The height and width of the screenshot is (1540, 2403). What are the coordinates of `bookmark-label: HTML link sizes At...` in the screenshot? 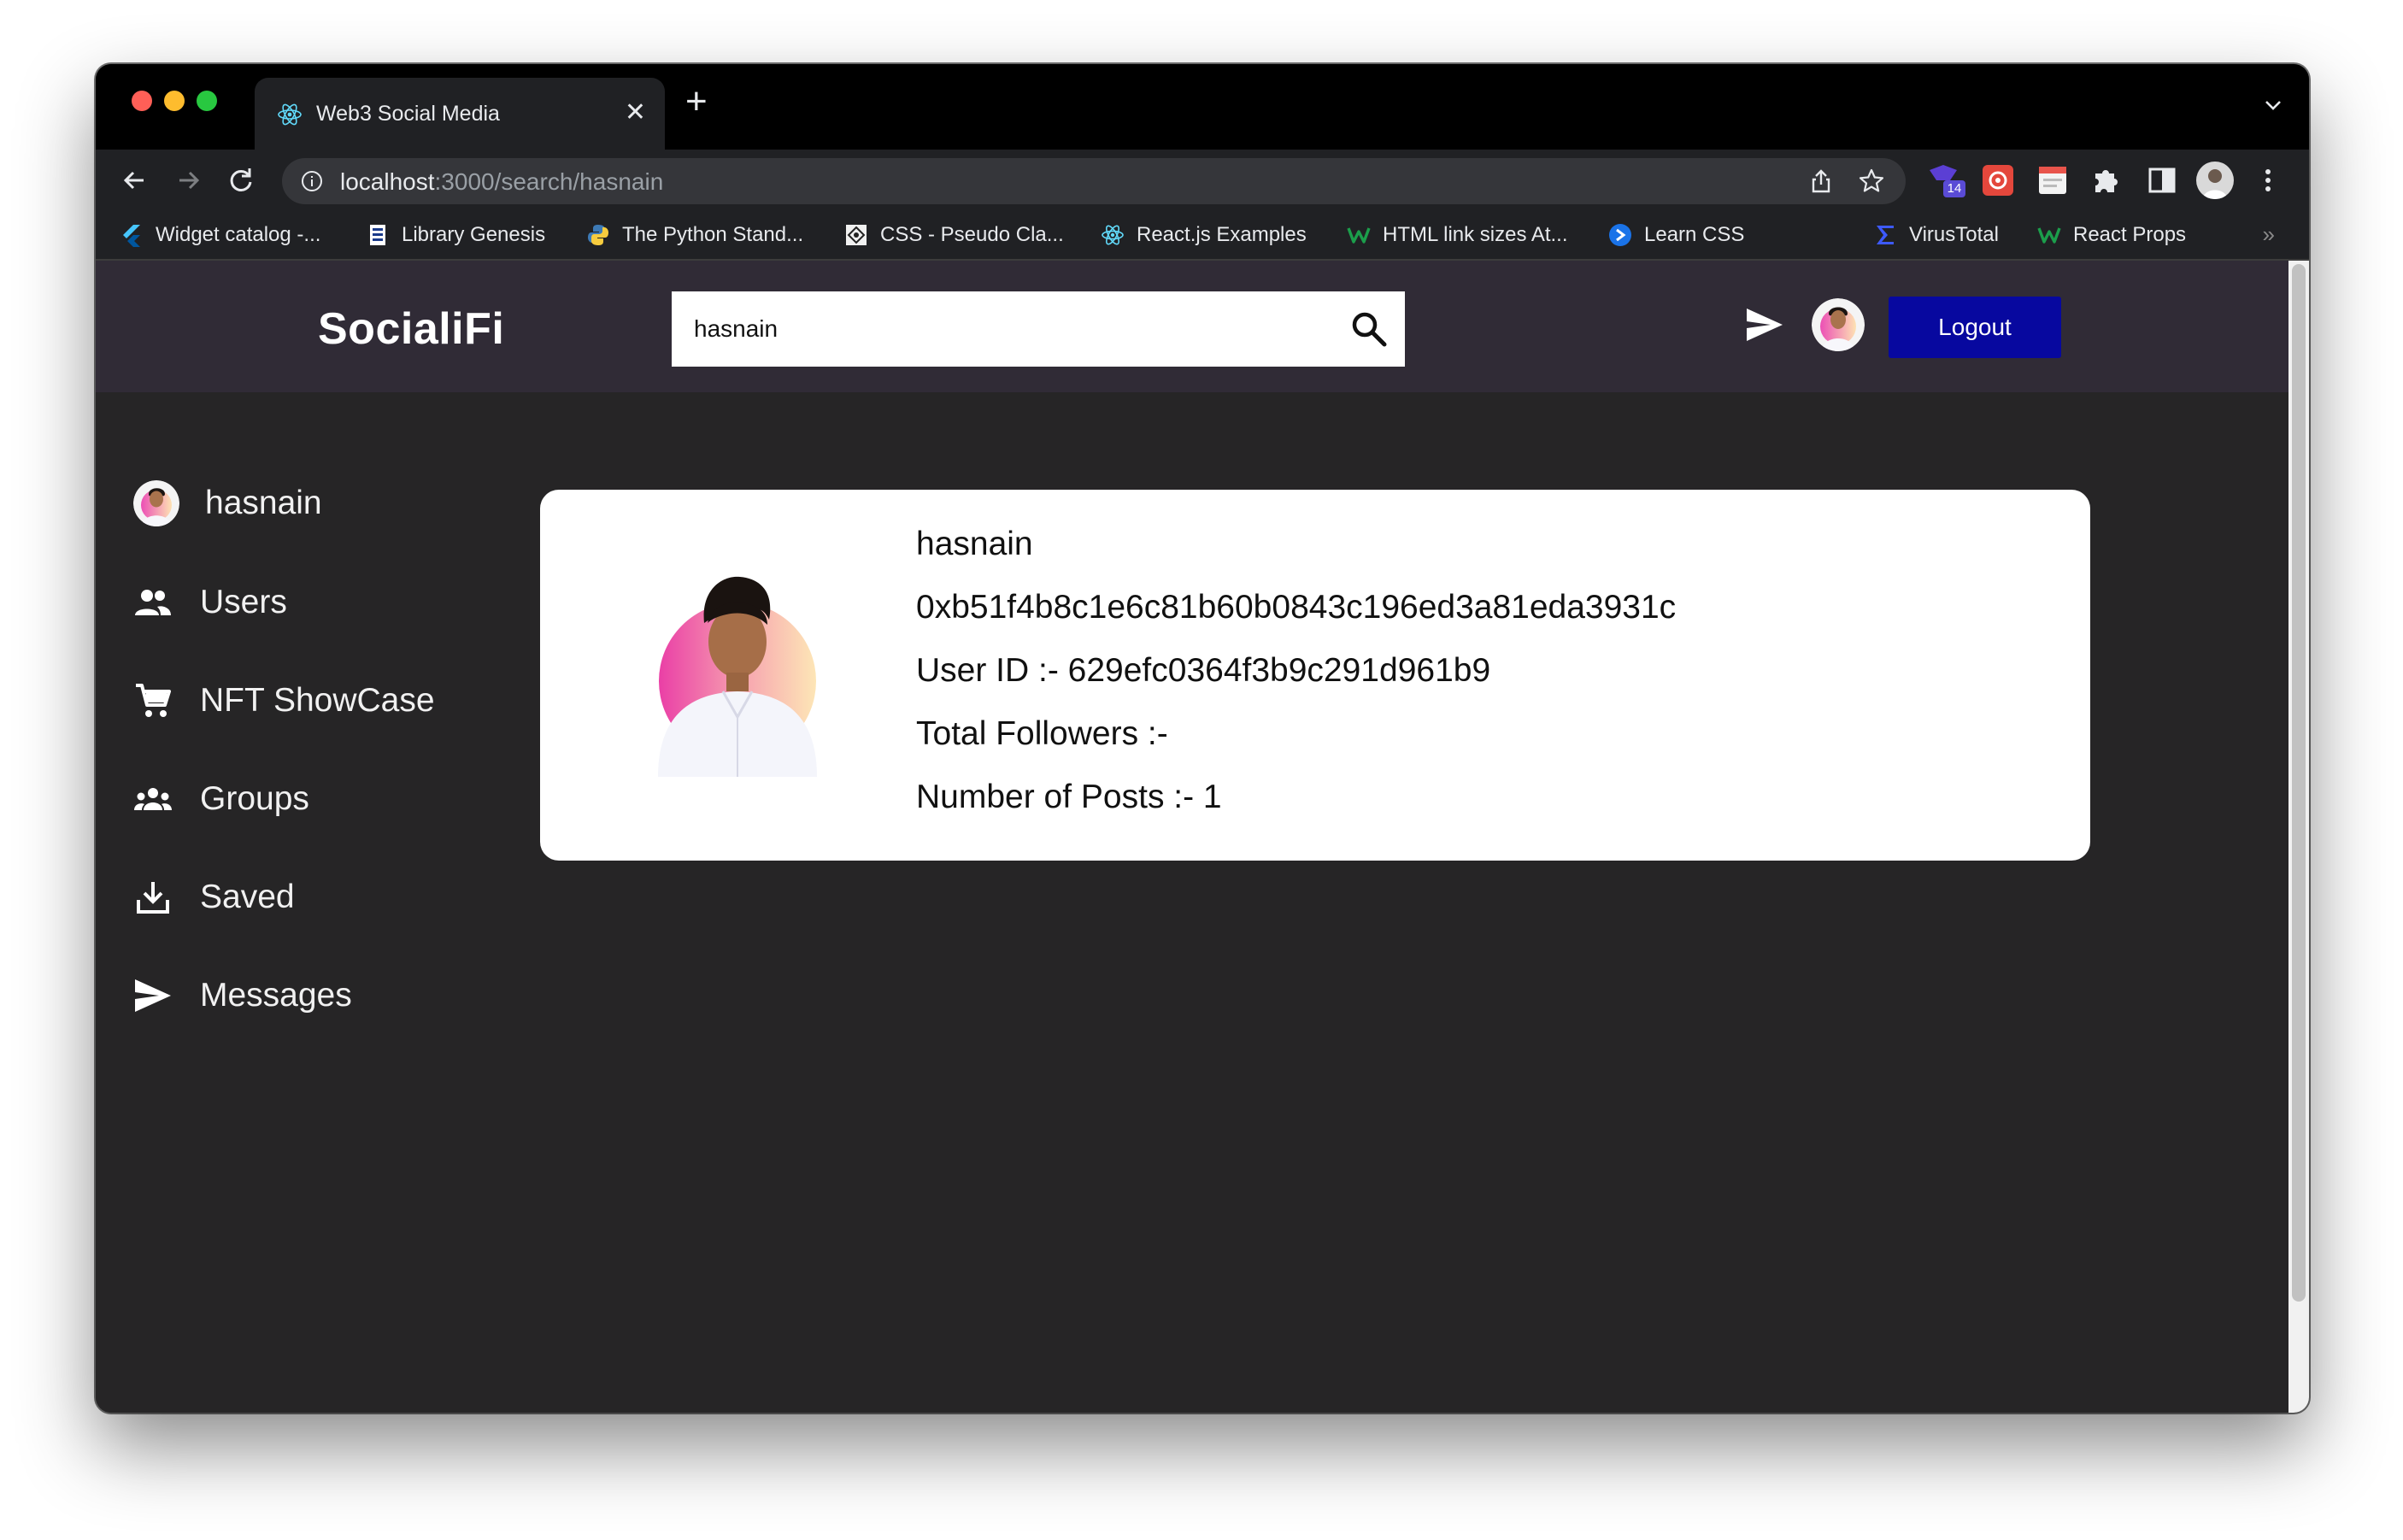 It's located at (1475, 234).